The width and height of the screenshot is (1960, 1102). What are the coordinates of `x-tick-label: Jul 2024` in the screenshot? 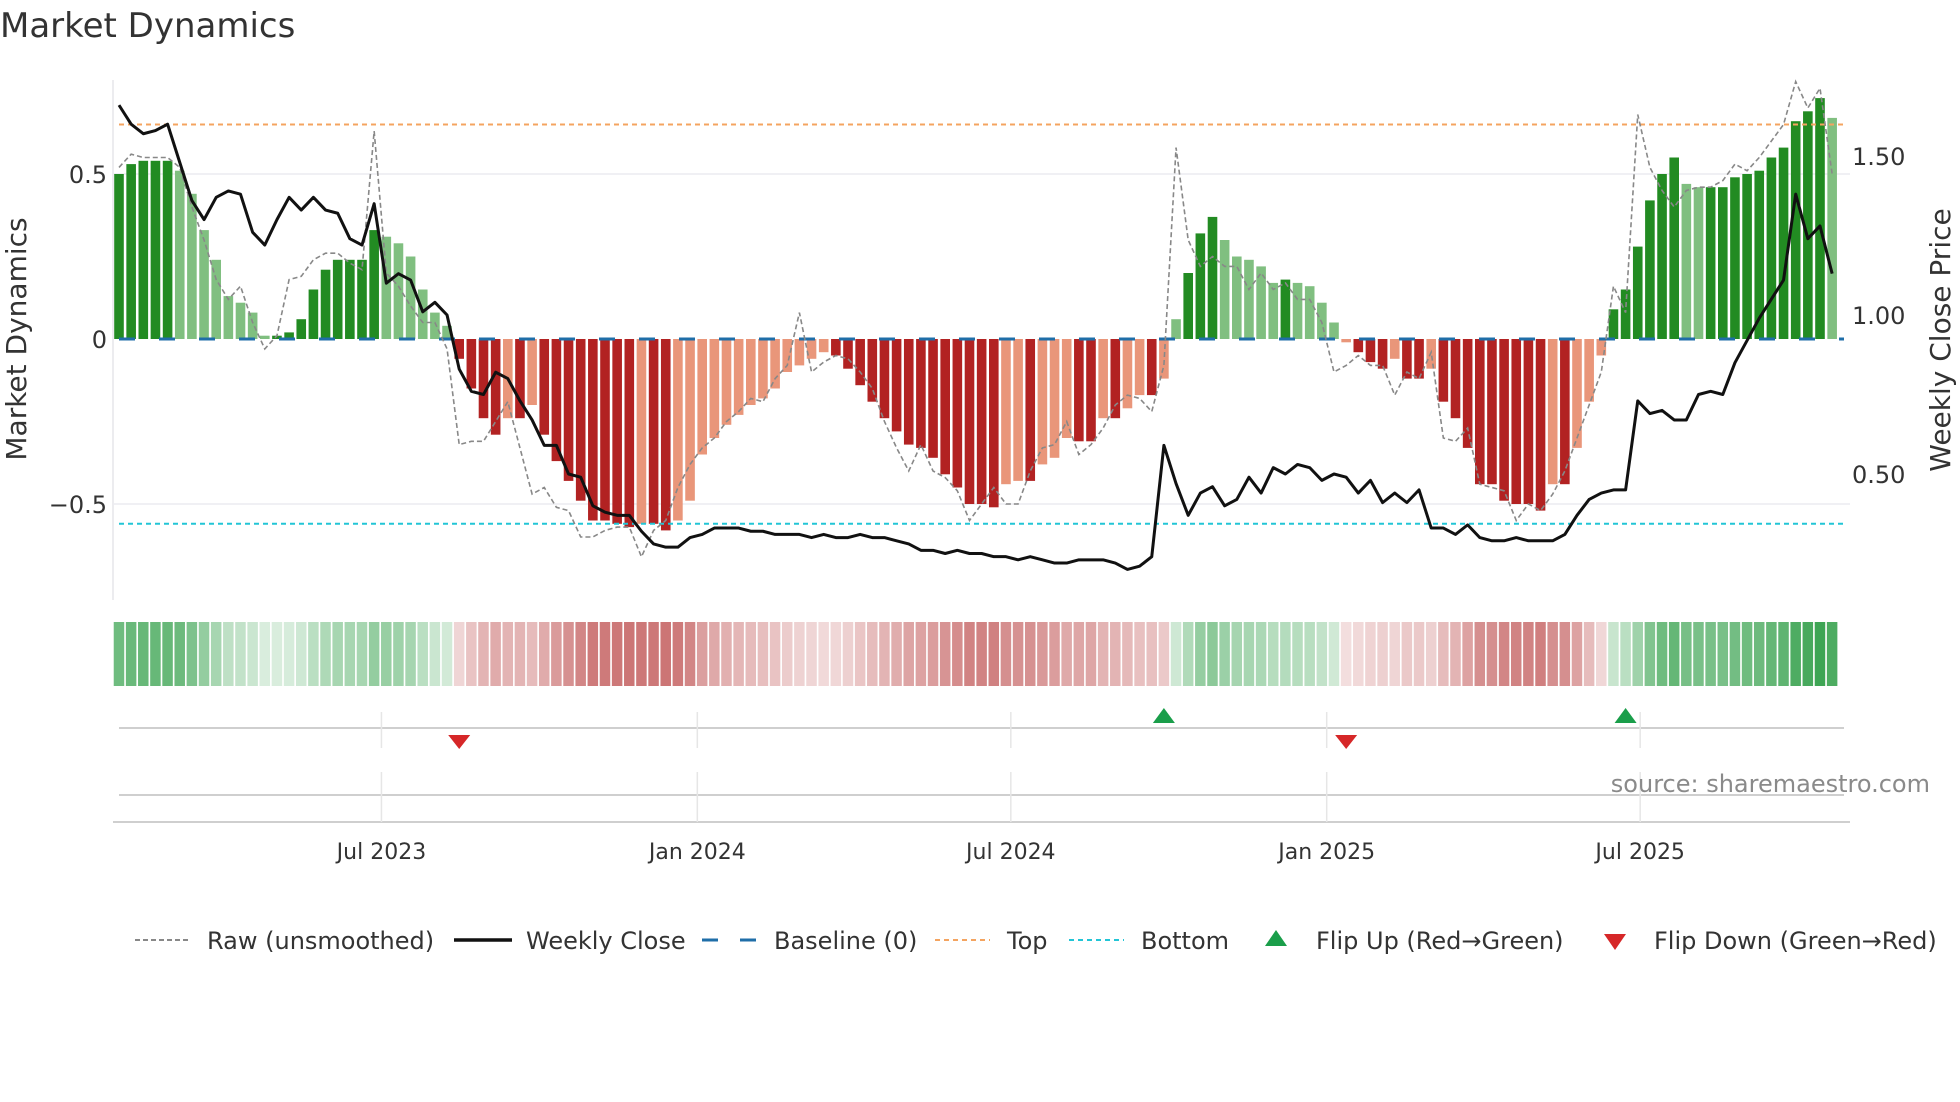 It's located at (1010, 852).